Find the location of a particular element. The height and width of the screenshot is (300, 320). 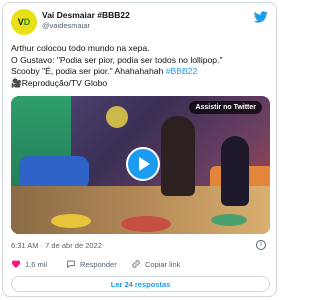

copy-link-button: Copiar link is located at coordinates (155, 264).